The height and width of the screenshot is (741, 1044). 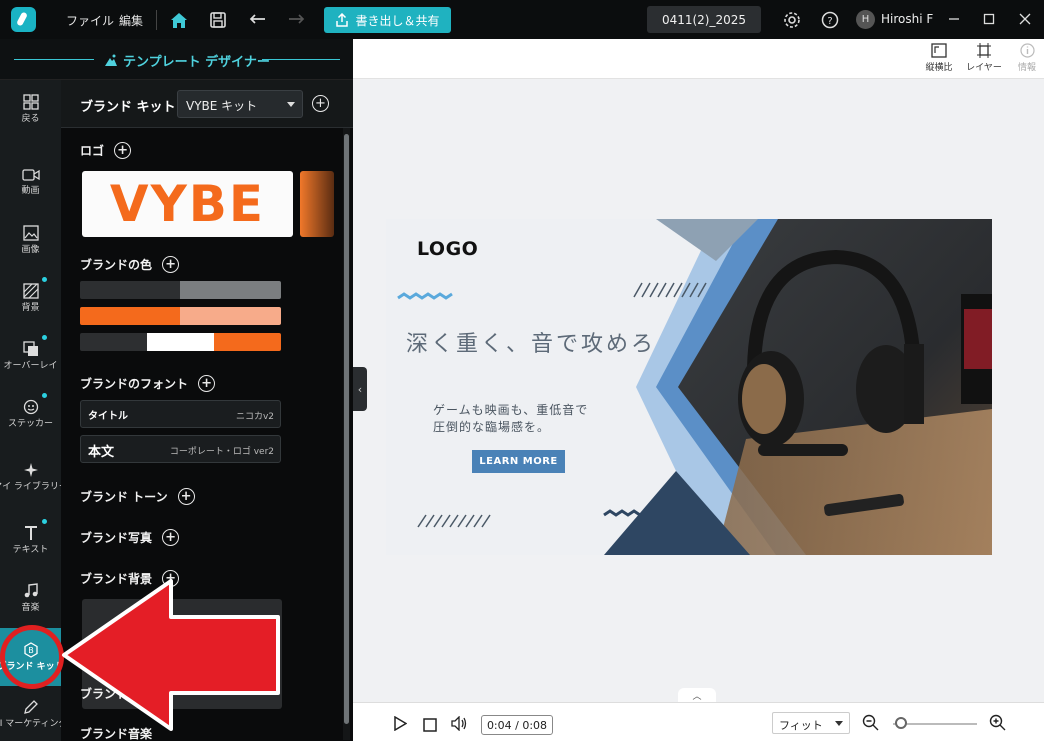 What do you see at coordinates (254, 417) in the screenshot?
I see `font-family-value: ニコカv2` at bounding box center [254, 417].